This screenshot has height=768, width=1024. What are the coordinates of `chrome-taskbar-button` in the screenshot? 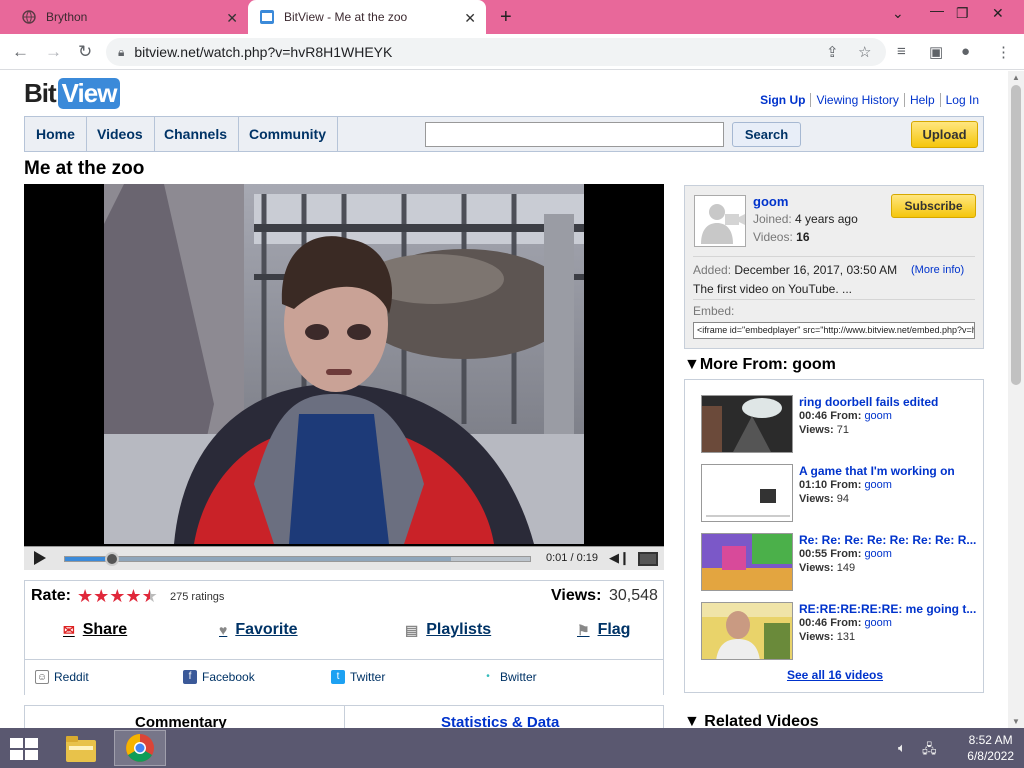 It's located at (140, 748).